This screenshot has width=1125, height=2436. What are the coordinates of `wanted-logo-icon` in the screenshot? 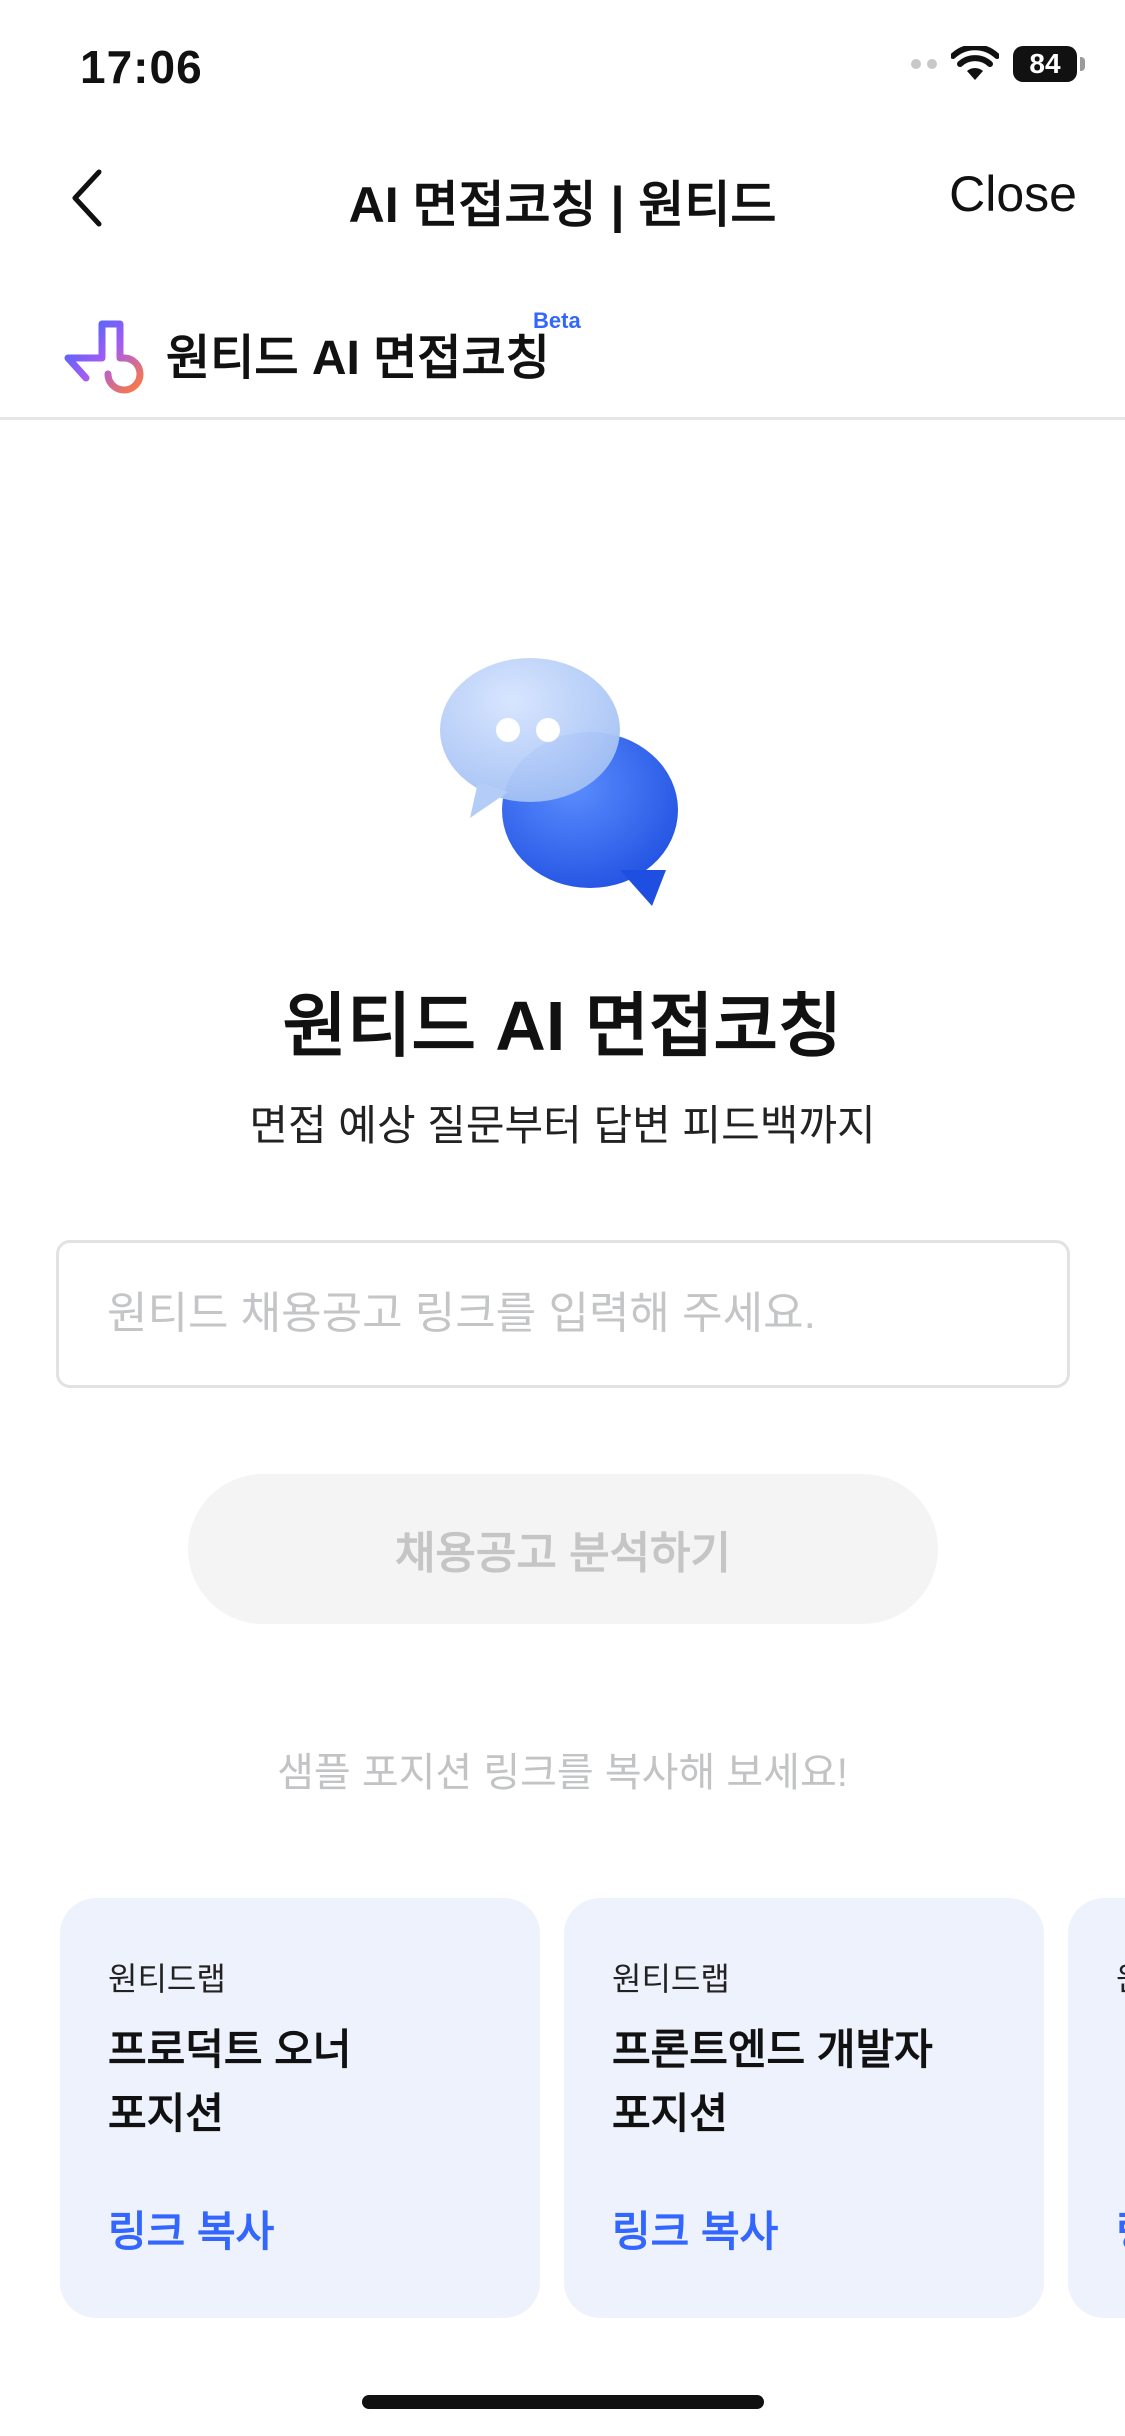 It's located at (104, 357).